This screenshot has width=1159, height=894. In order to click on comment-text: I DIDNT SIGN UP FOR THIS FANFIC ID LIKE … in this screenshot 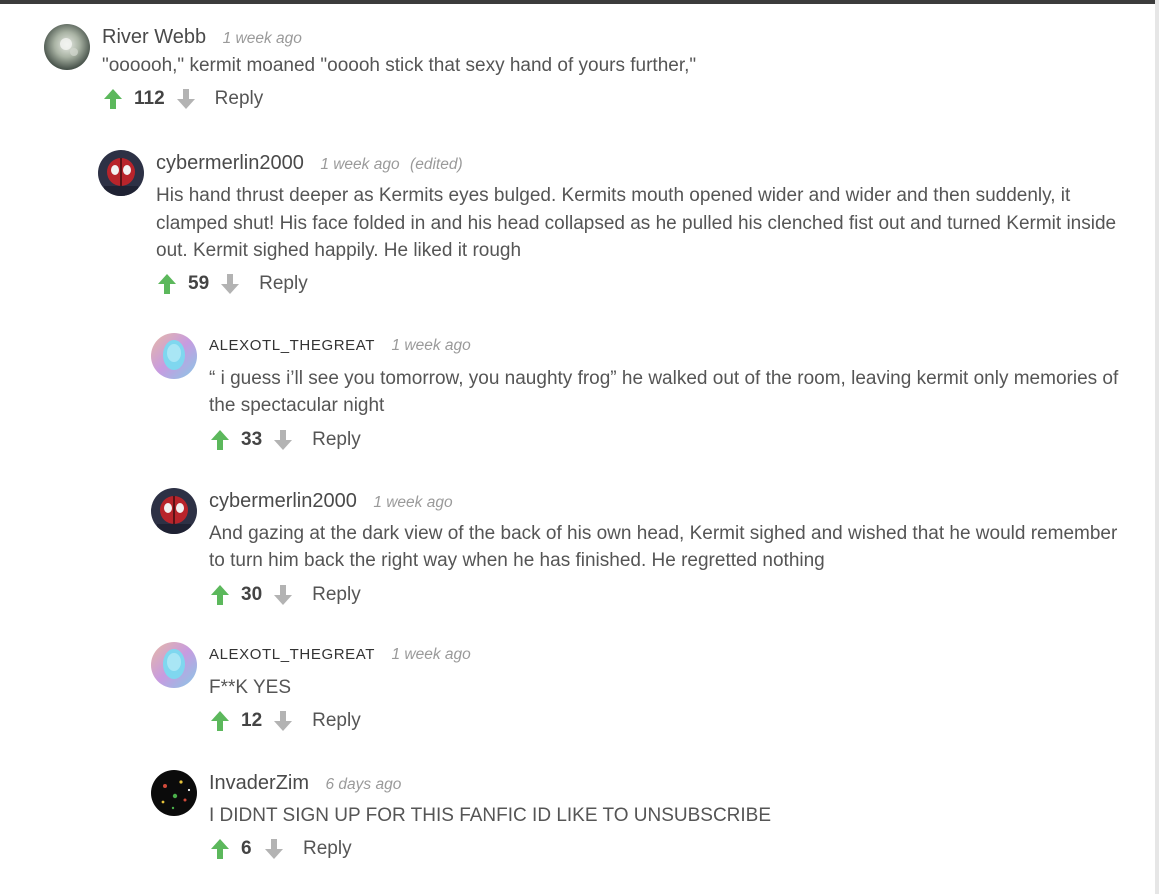, I will do `click(490, 815)`.